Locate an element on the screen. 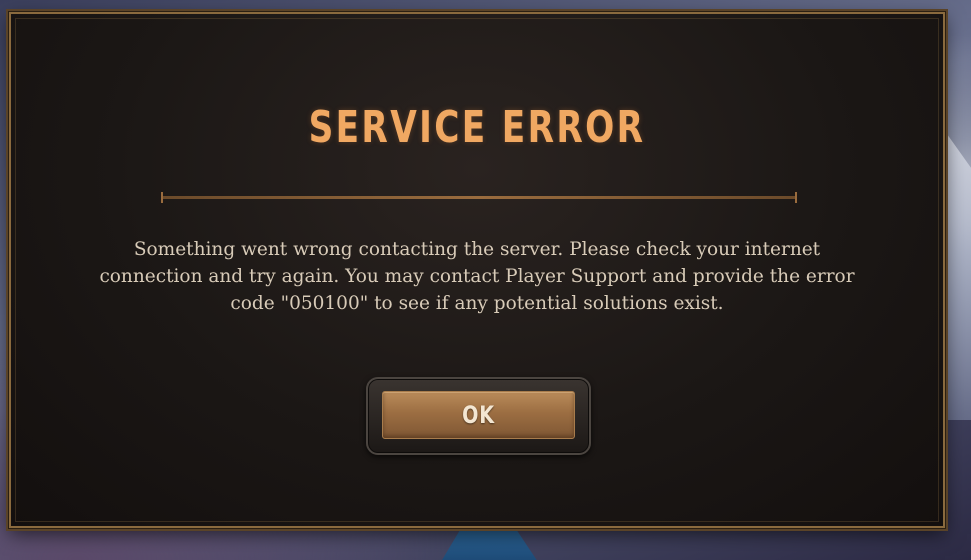 This screenshot has width=971, height=560. ok-button: OK is located at coordinates (478, 415).